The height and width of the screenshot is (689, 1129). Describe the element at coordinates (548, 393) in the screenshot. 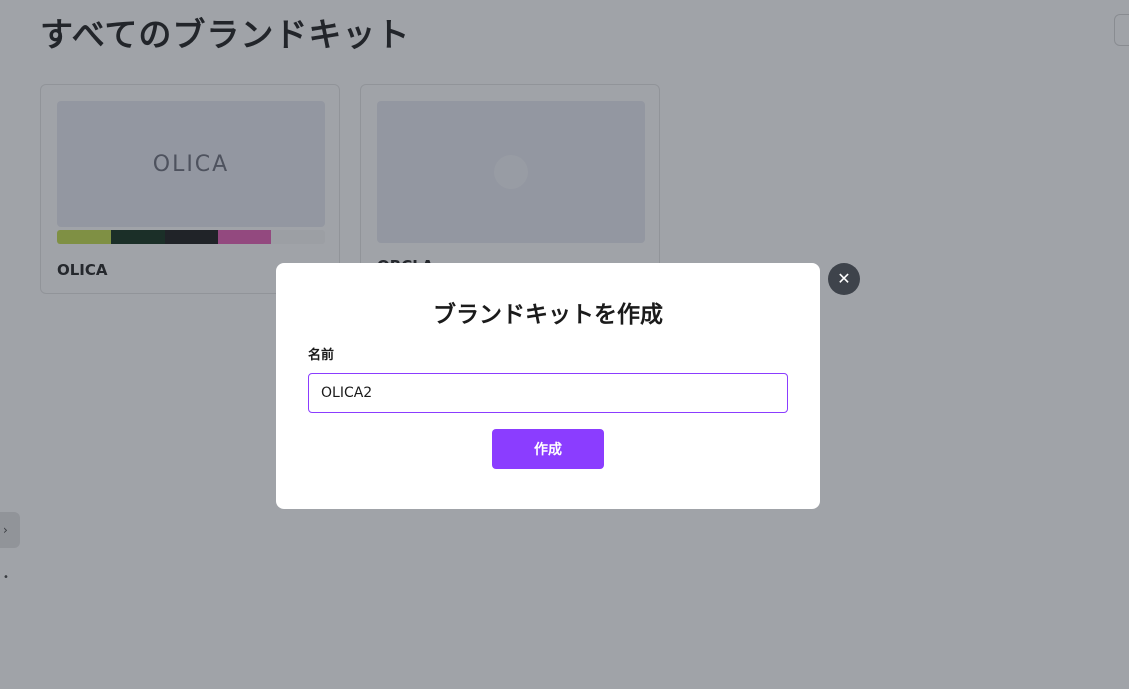

I see `name-input` at that location.